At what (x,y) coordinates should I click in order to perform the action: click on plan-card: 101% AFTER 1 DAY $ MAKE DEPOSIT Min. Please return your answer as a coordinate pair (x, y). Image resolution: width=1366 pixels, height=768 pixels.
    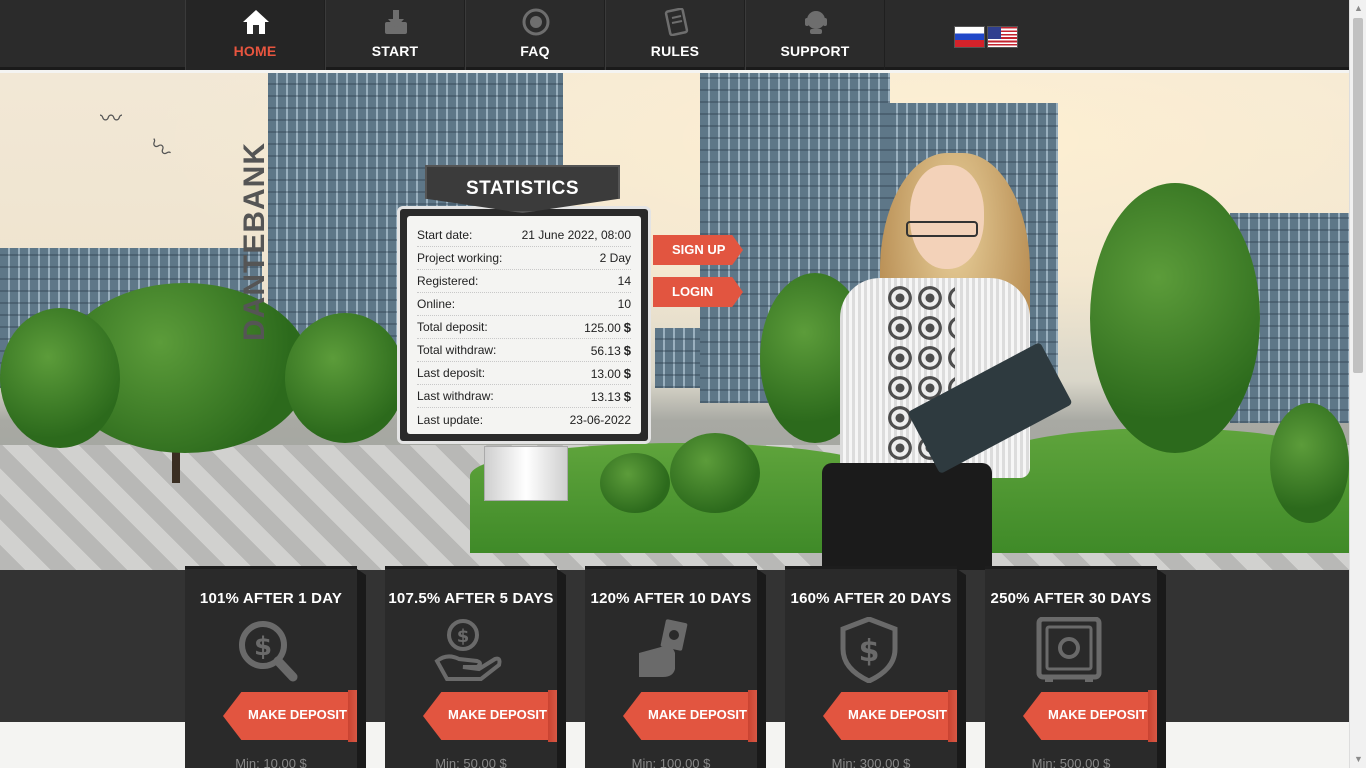
    Looking at the image, I should click on (275, 667).